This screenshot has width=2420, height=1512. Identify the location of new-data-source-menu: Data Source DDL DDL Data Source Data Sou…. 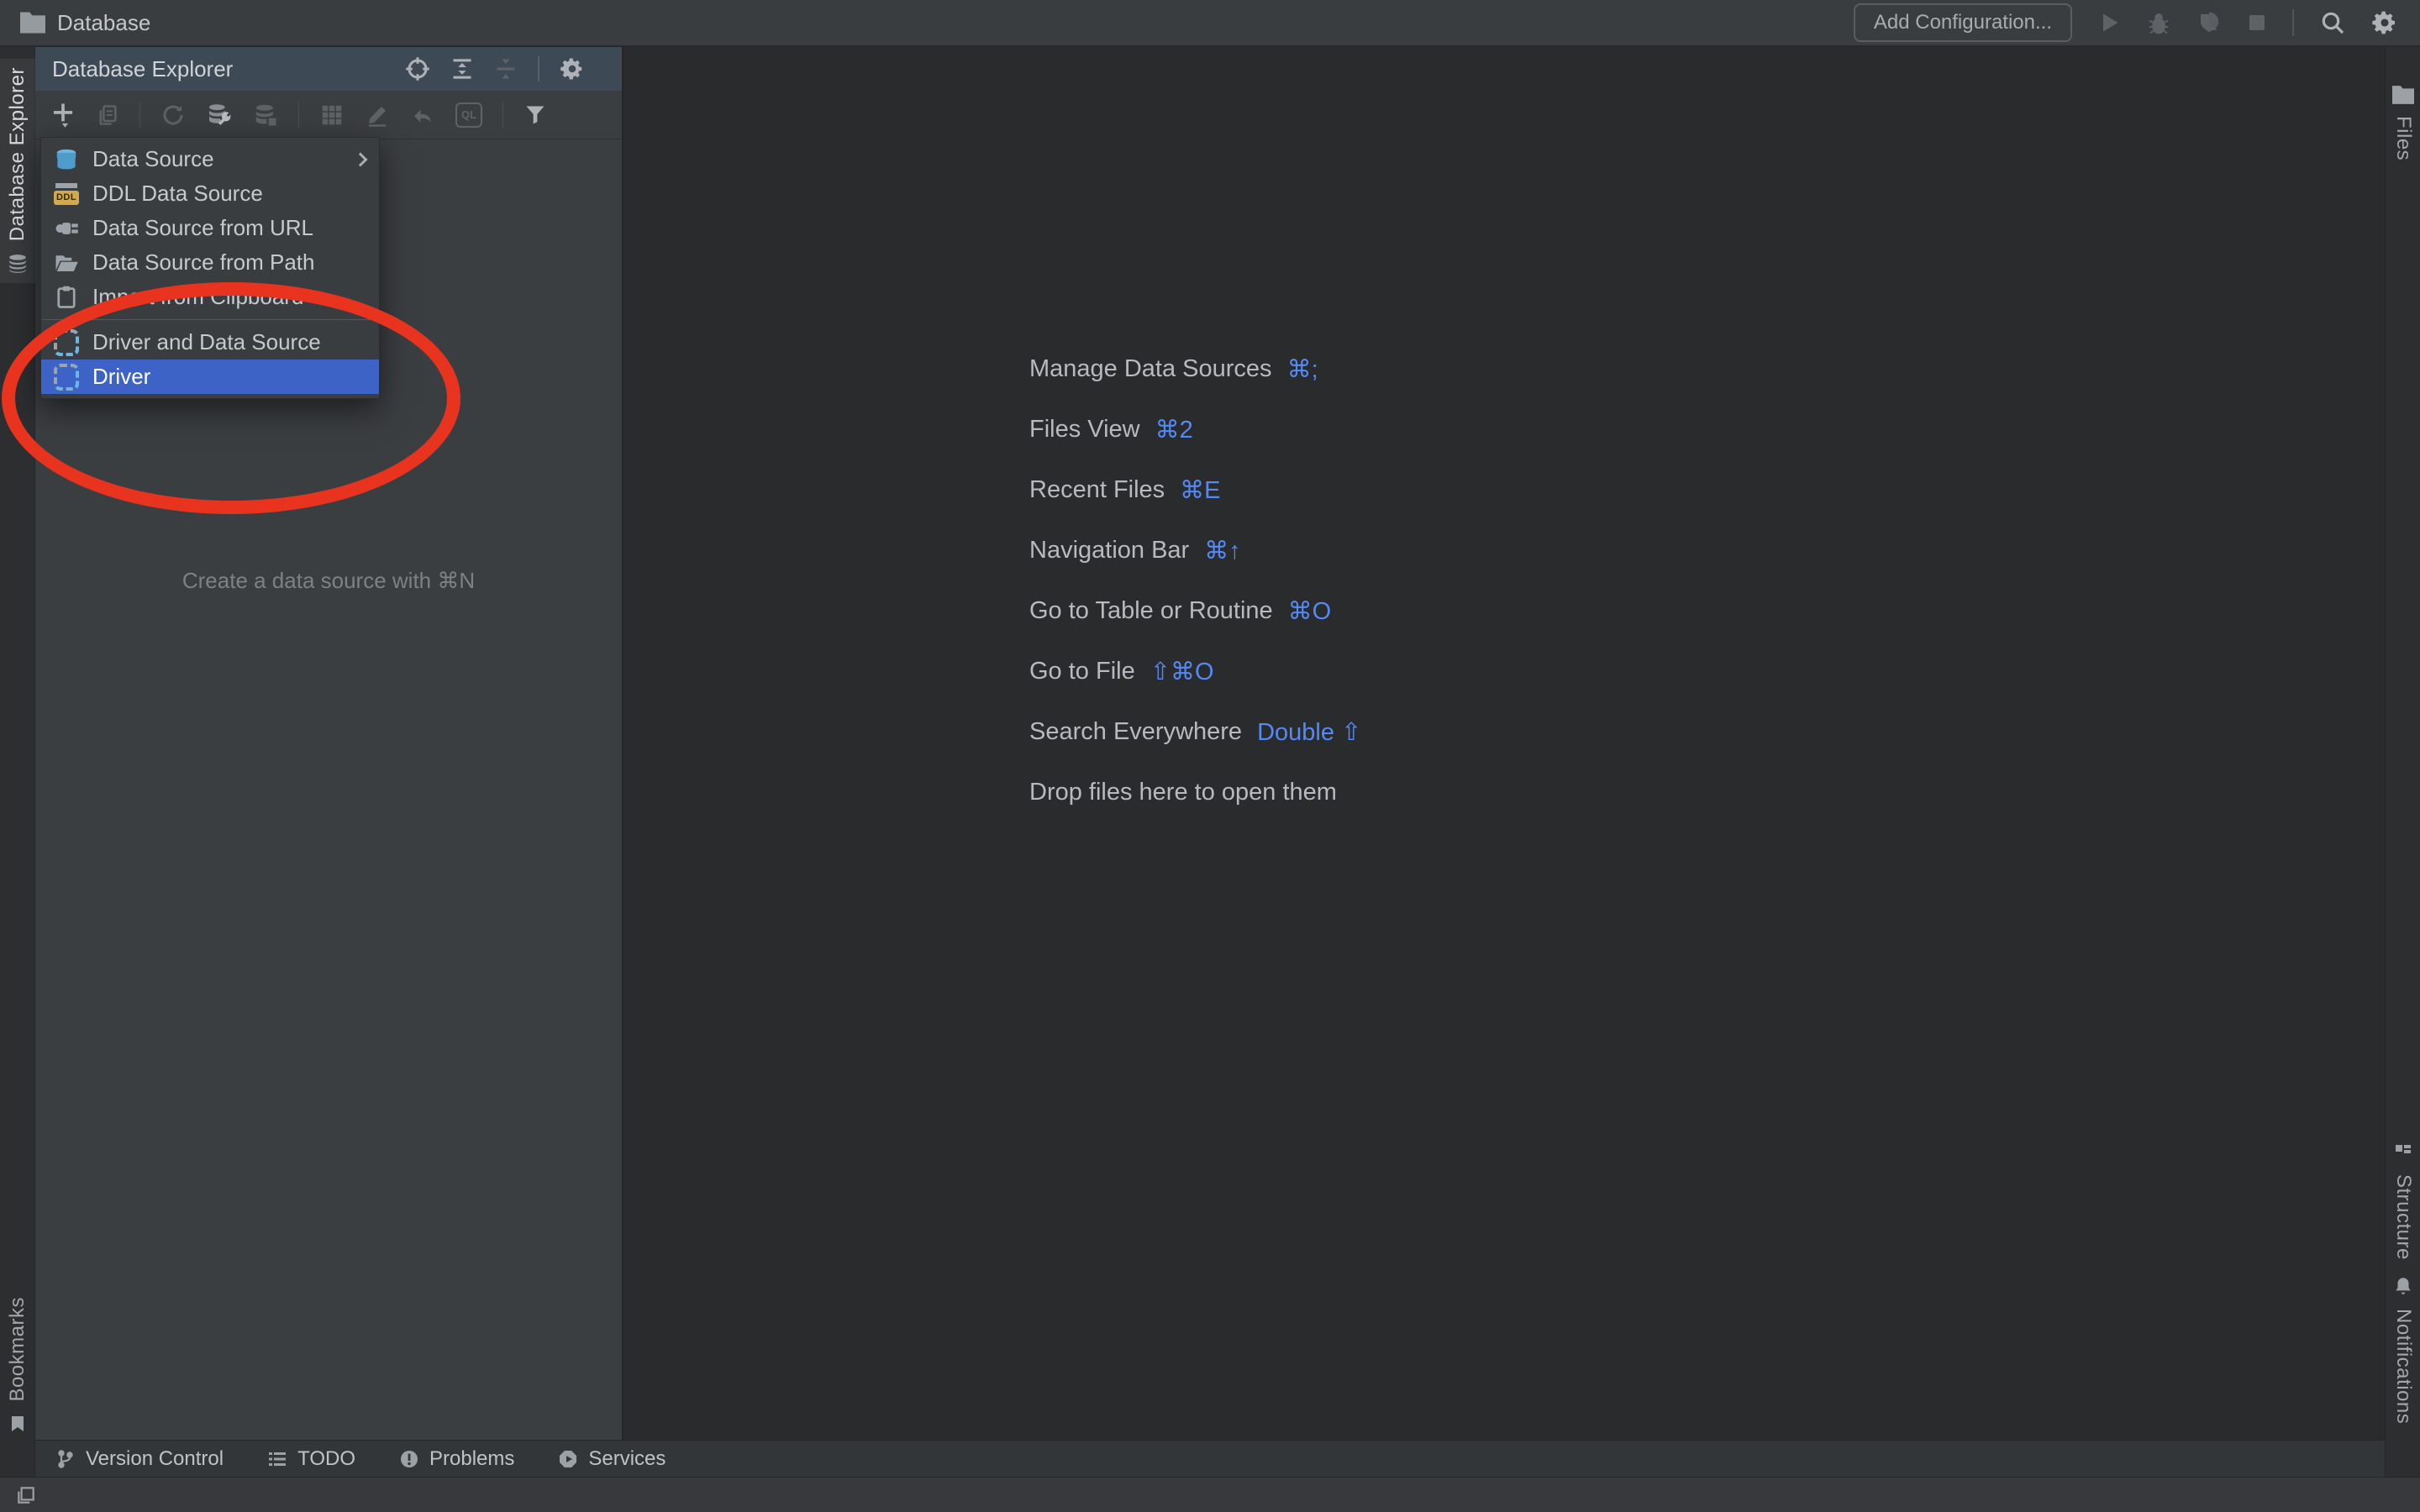
(210, 268).